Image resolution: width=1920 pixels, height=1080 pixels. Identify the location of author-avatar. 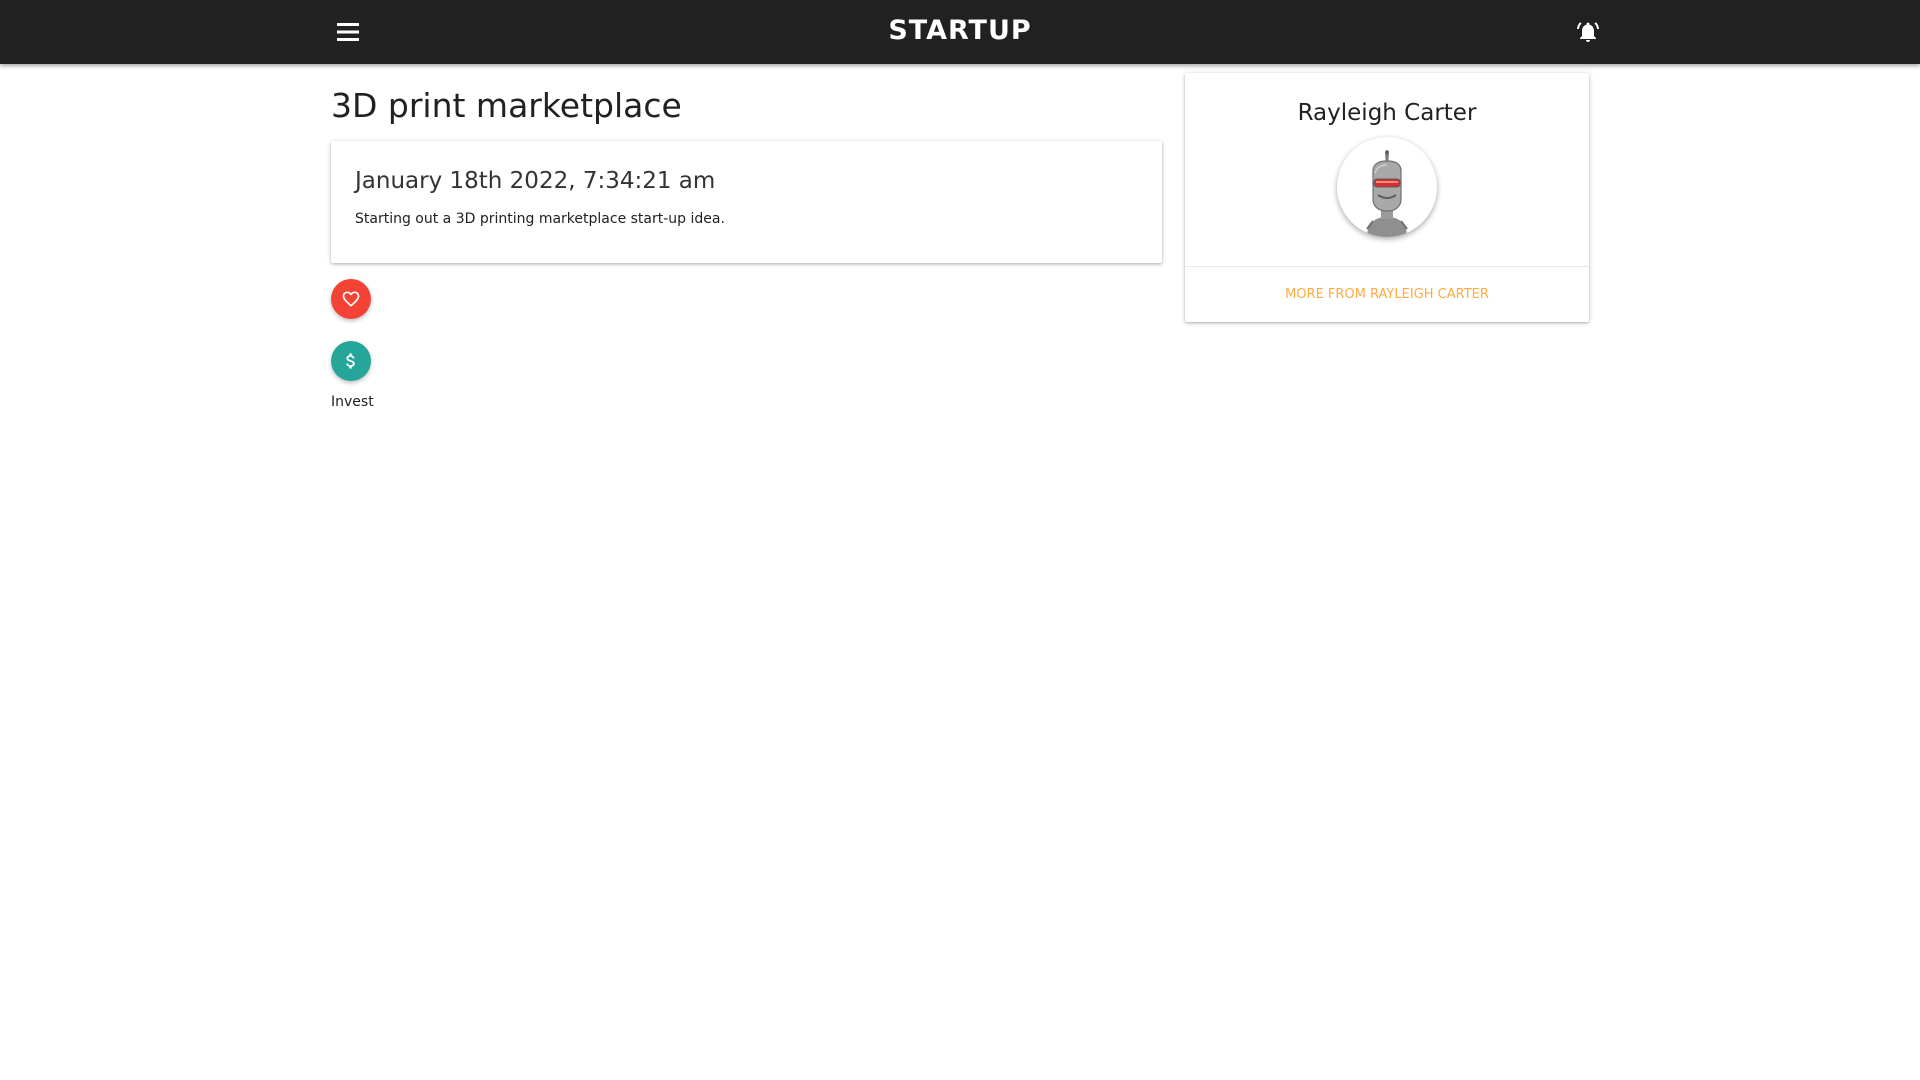
(1387, 187).